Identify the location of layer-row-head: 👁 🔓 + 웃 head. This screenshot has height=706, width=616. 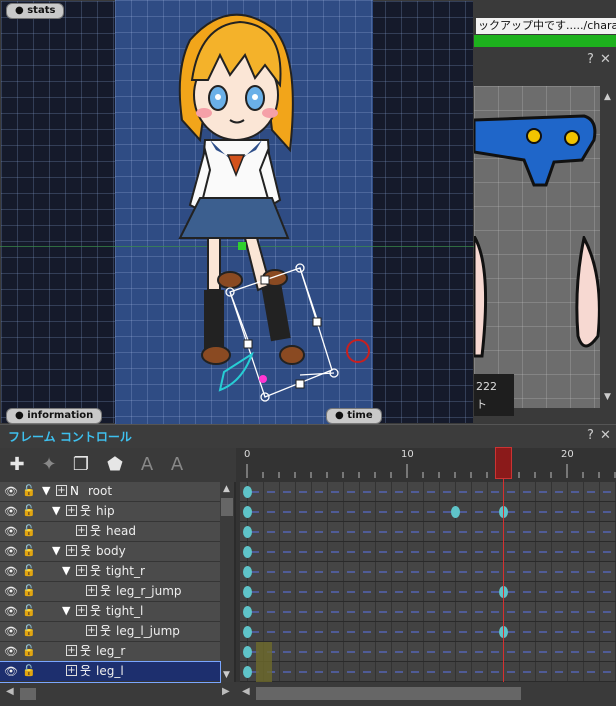
(110, 532).